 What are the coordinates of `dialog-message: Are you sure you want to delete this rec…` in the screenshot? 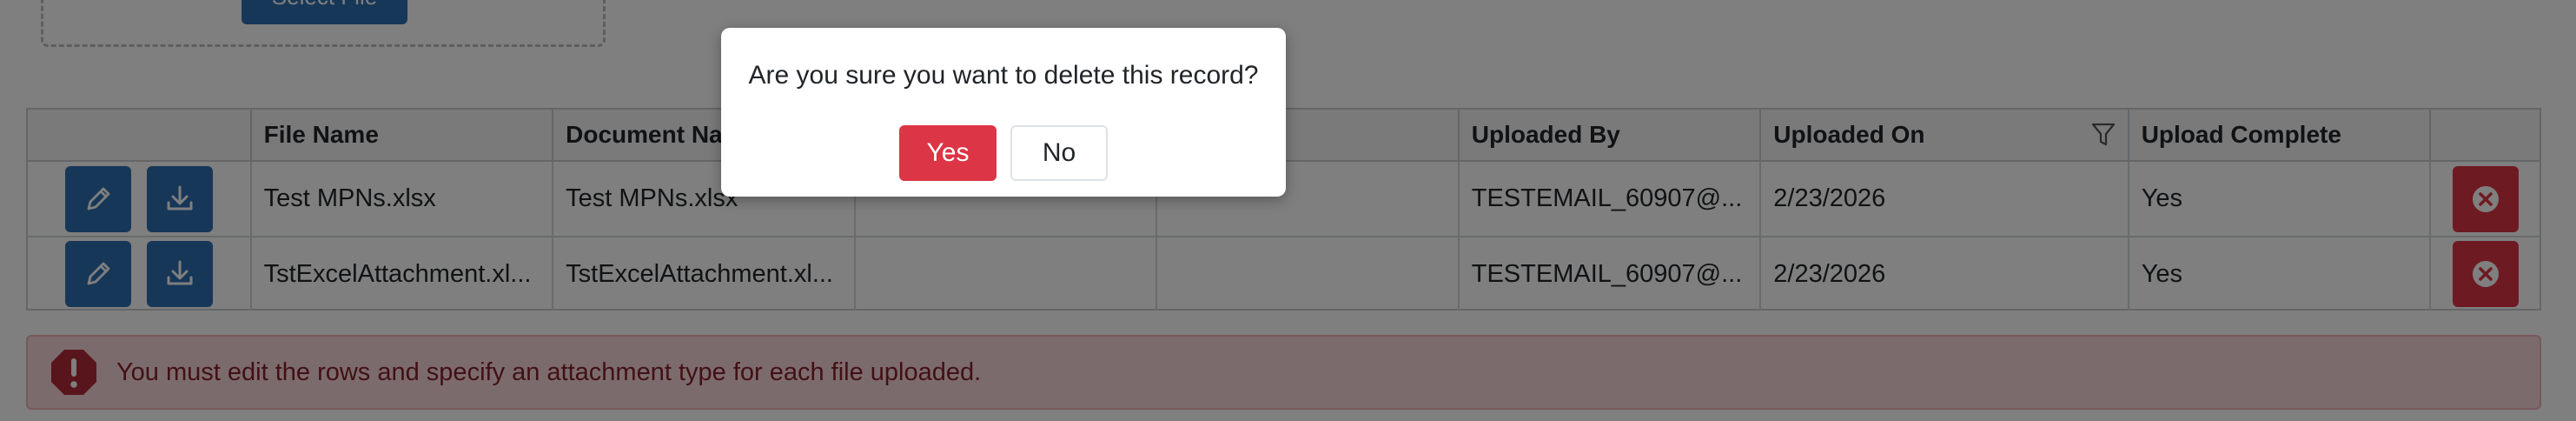 It's located at (1003, 76).